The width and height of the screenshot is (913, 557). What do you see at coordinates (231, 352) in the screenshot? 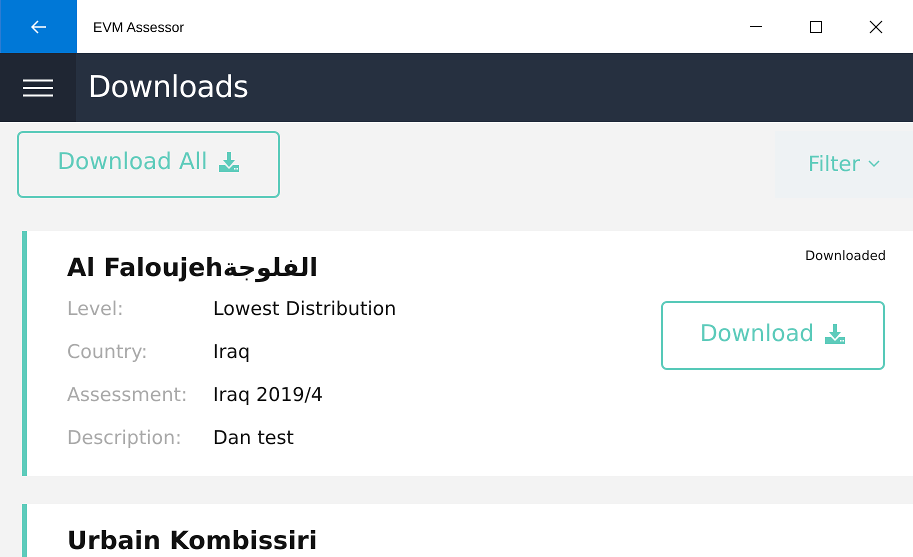
I see `field-value: Iraq` at bounding box center [231, 352].